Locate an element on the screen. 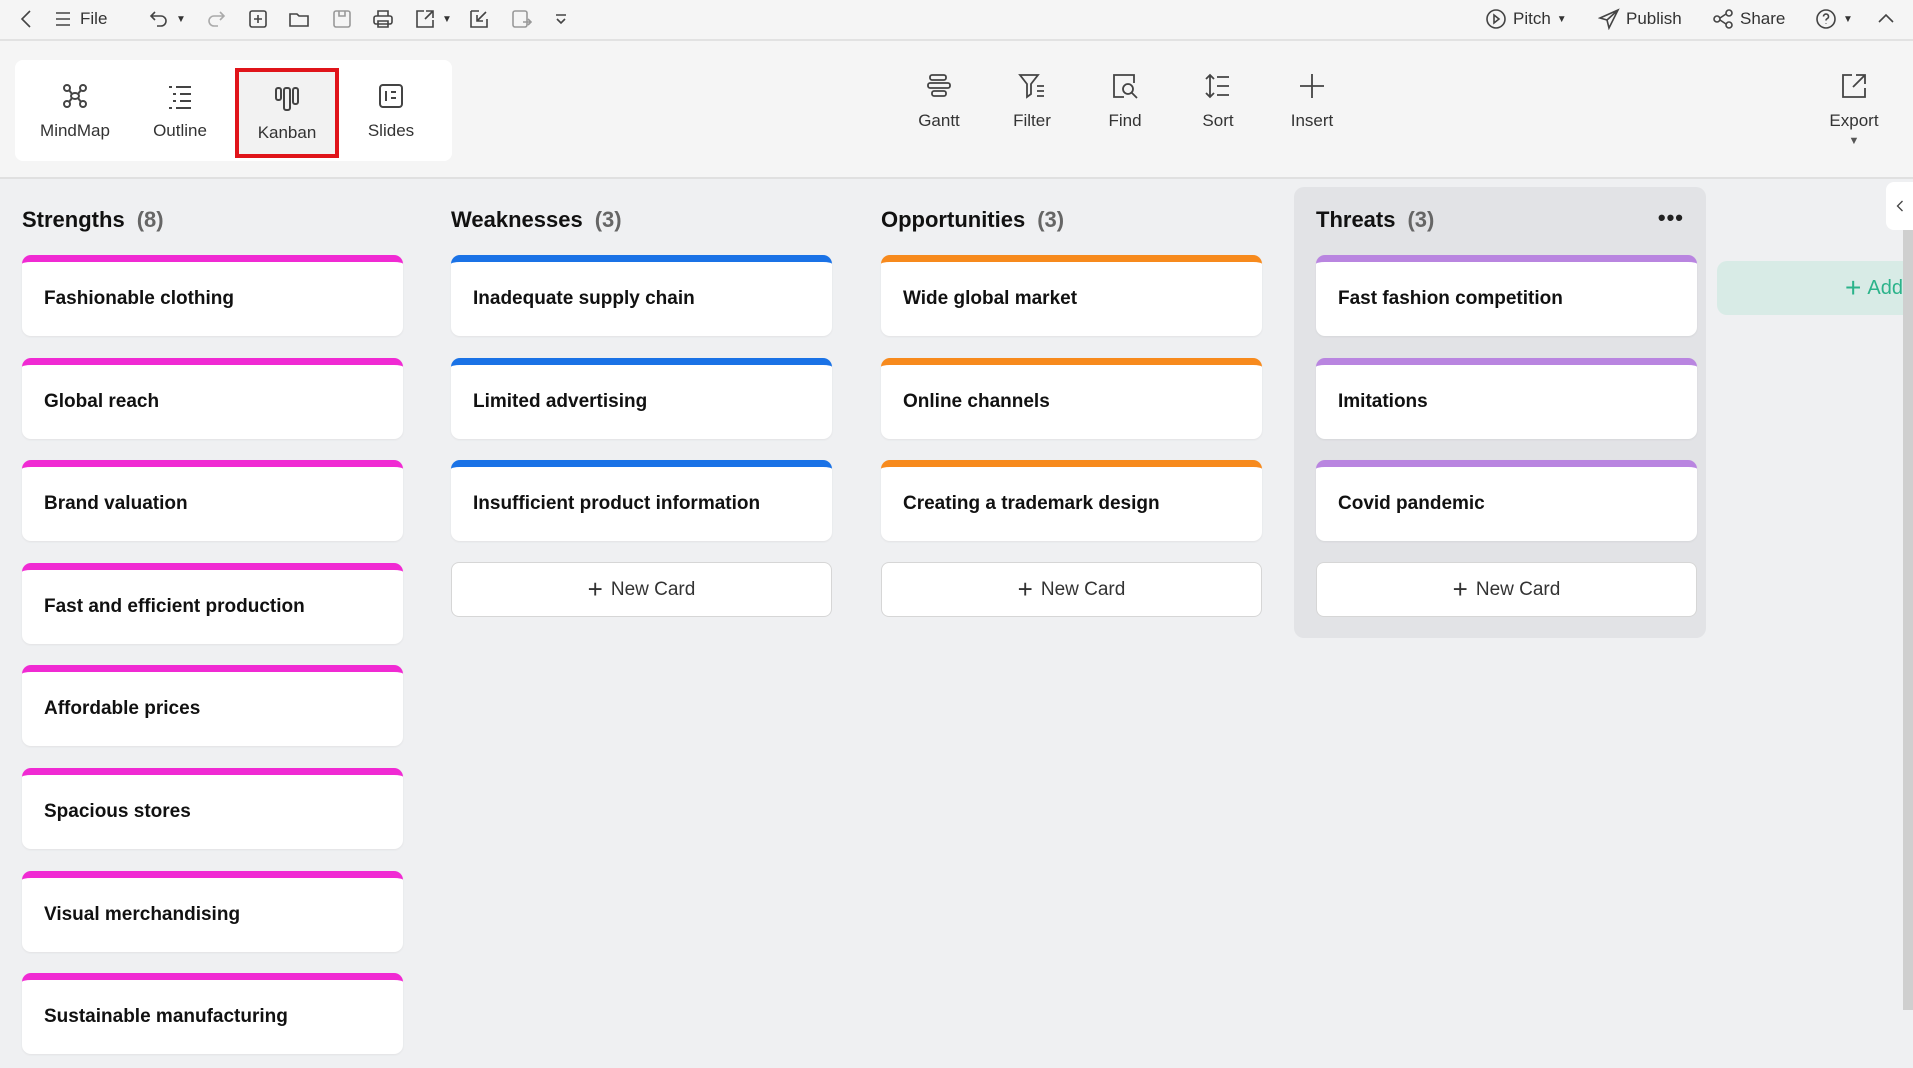 The image size is (1913, 1068). chevron-up-icon is located at coordinates (1886, 18).